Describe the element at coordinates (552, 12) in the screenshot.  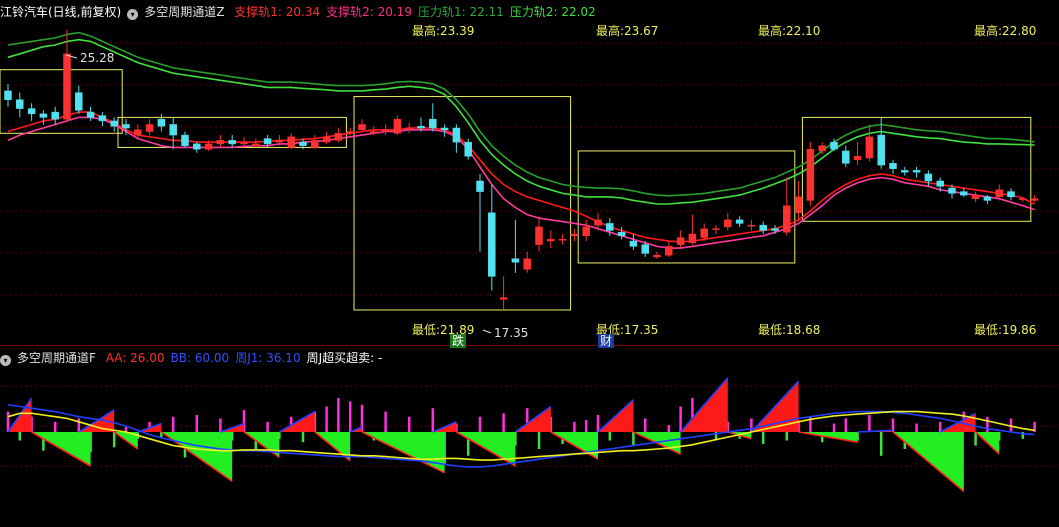
I see `top-header-item-3: 压力轨2: 22.02` at that location.